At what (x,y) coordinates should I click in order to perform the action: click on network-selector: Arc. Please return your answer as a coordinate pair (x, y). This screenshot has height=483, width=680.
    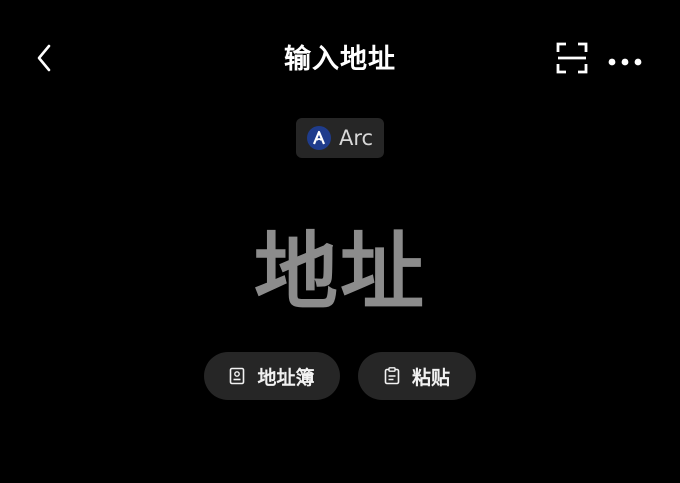
    Looking at the image, I should click on (340, 138).